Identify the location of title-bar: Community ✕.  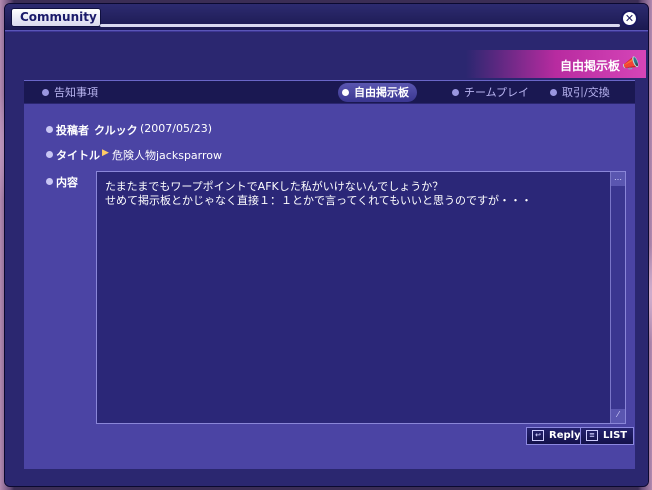
(326, 17).